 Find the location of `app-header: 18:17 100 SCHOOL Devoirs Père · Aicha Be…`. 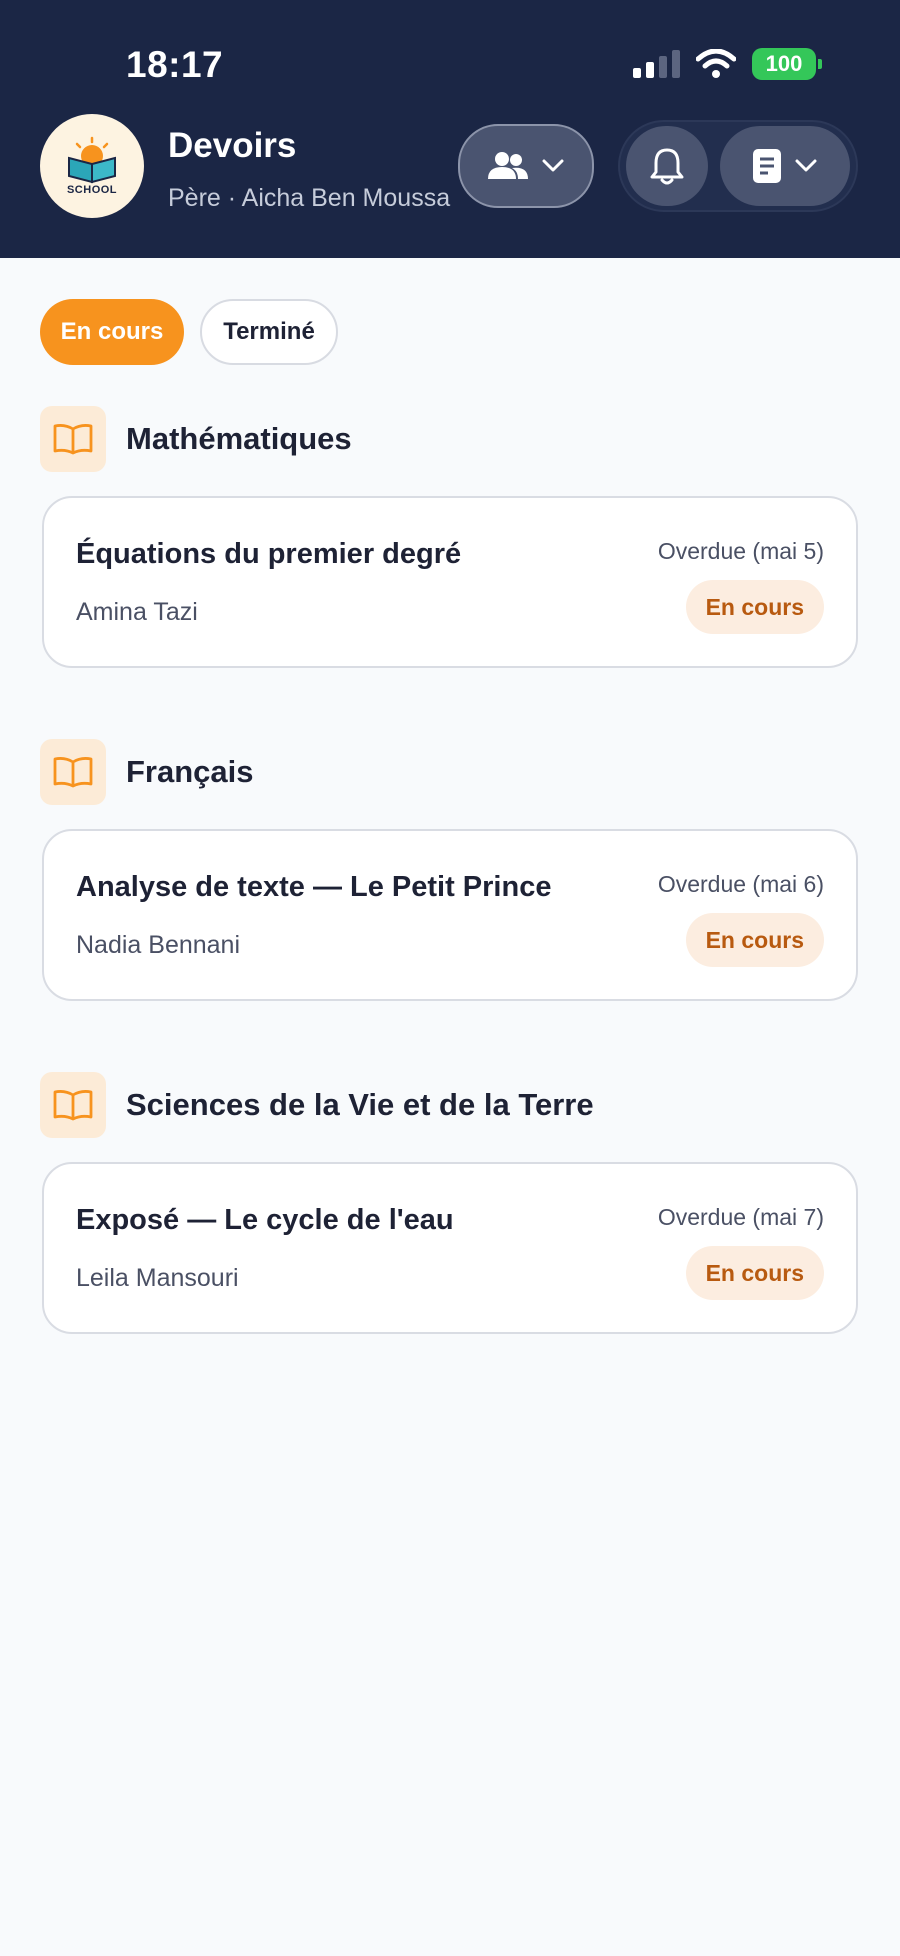

app-header: 18:17 100 SCHOOL Devoirs Père · Aicha Be… is located at coordinates (450, 129).